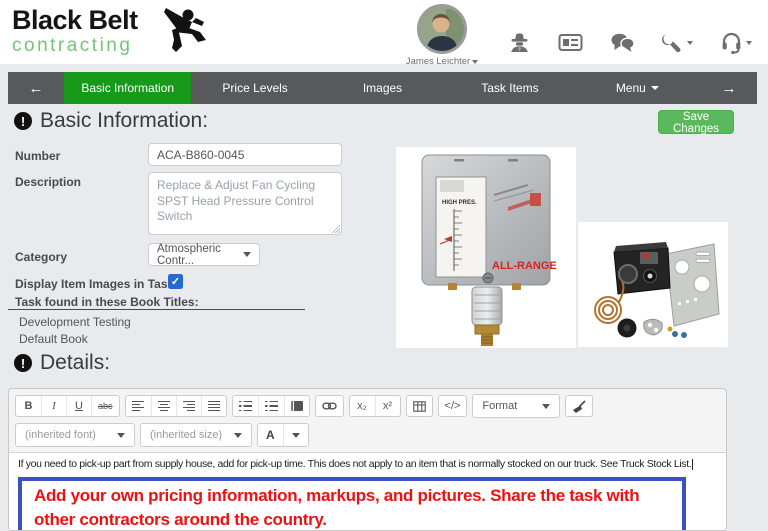 The width and height of the screenshot is (768, 531). What do you see at coordinates (693, 464) in the screenshot?
I see `text-cursor` at bounding box center [693, 464].